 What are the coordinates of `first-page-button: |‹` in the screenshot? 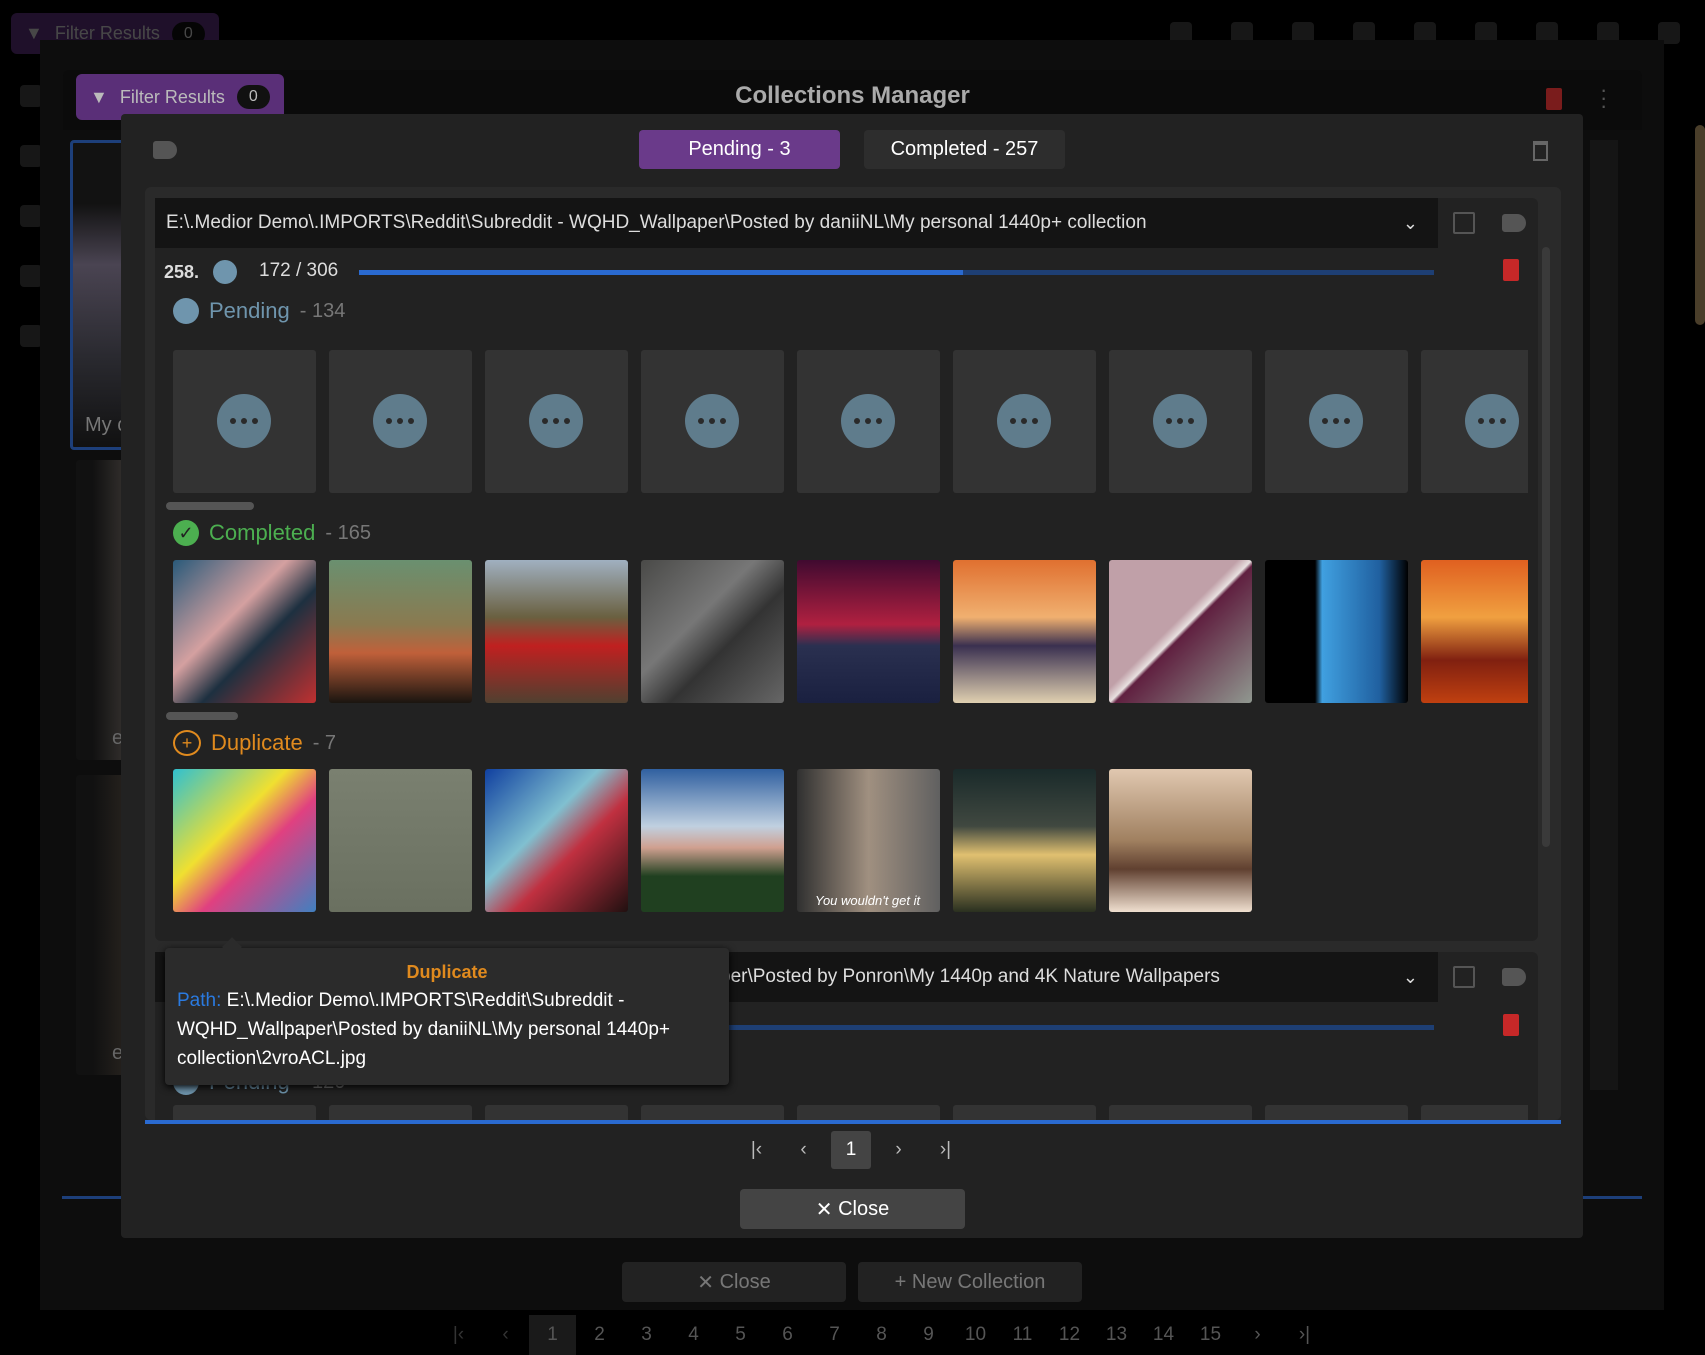 It's located at (756, 1150).